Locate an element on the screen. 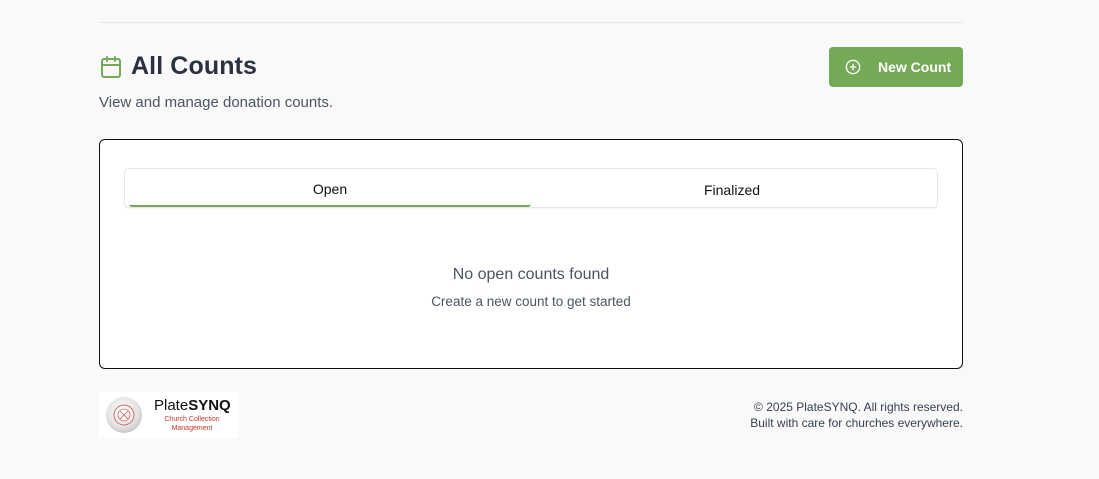  footer-logo: PlateSYNQ Church Collection Management is located at coordinates (169, 415).